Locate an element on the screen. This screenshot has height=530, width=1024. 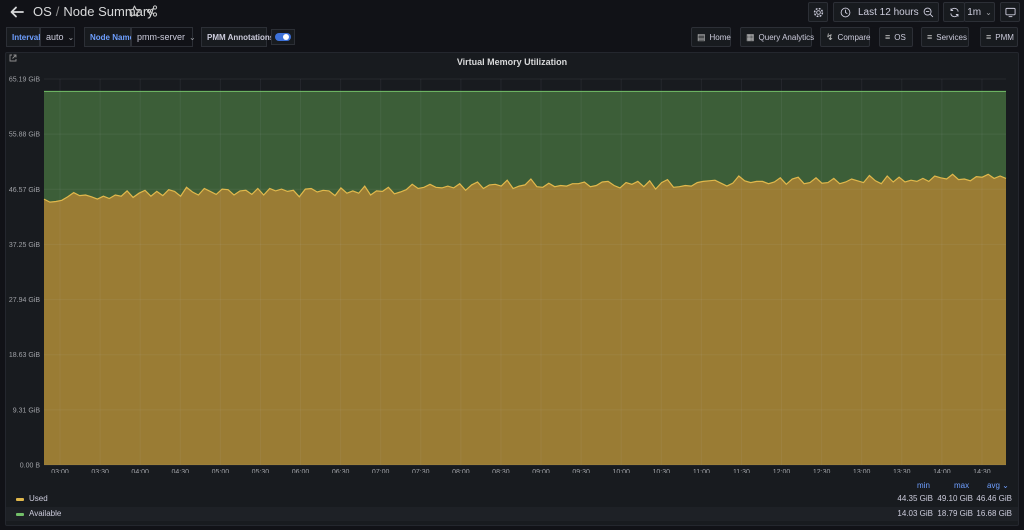
x-tick-label: 13:30 is located at coordinates (902, 471).